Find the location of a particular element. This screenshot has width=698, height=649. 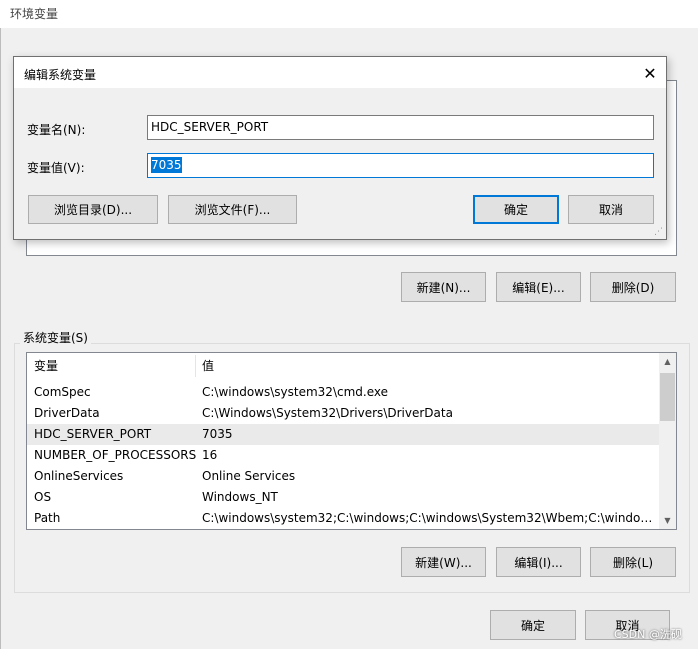

system-delete-button: 删除(L) is located at coordinates (633, 562).